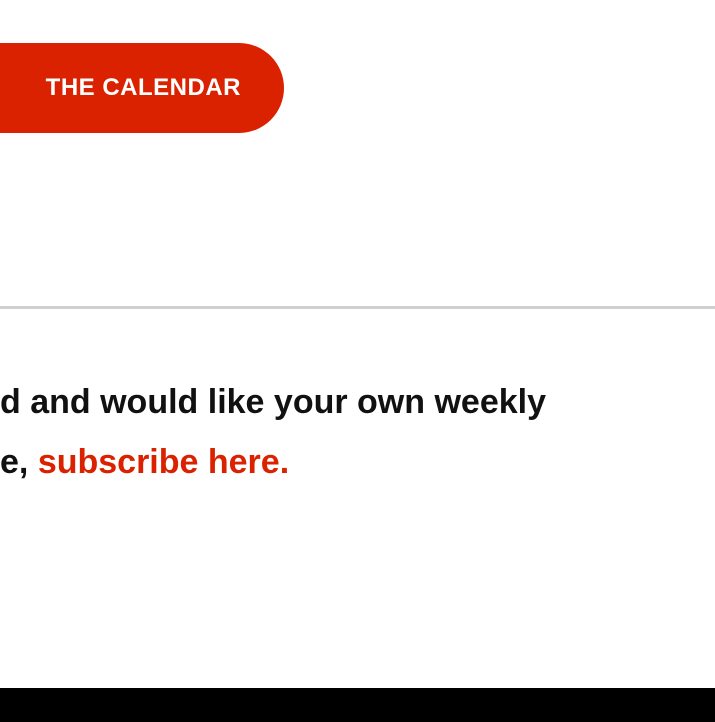 The height and width of the screenshot is (722, 715). I want to click on view-calendar-button: THE CALENDAR, so click(142, 88).